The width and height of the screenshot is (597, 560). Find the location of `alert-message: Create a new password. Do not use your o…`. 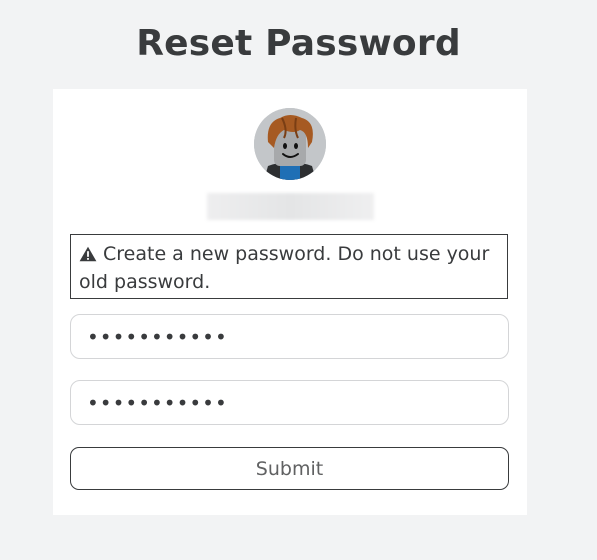

alert-message: Create a new password. Do not use your o… is located at coordinates (284, 268).